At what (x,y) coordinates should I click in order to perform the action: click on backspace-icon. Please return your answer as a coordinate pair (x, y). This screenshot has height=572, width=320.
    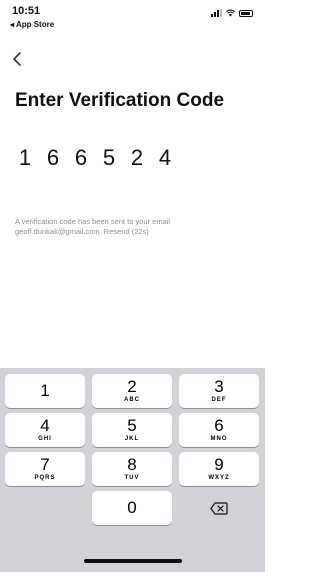
    Looking at the image, I should click on (219, 508).